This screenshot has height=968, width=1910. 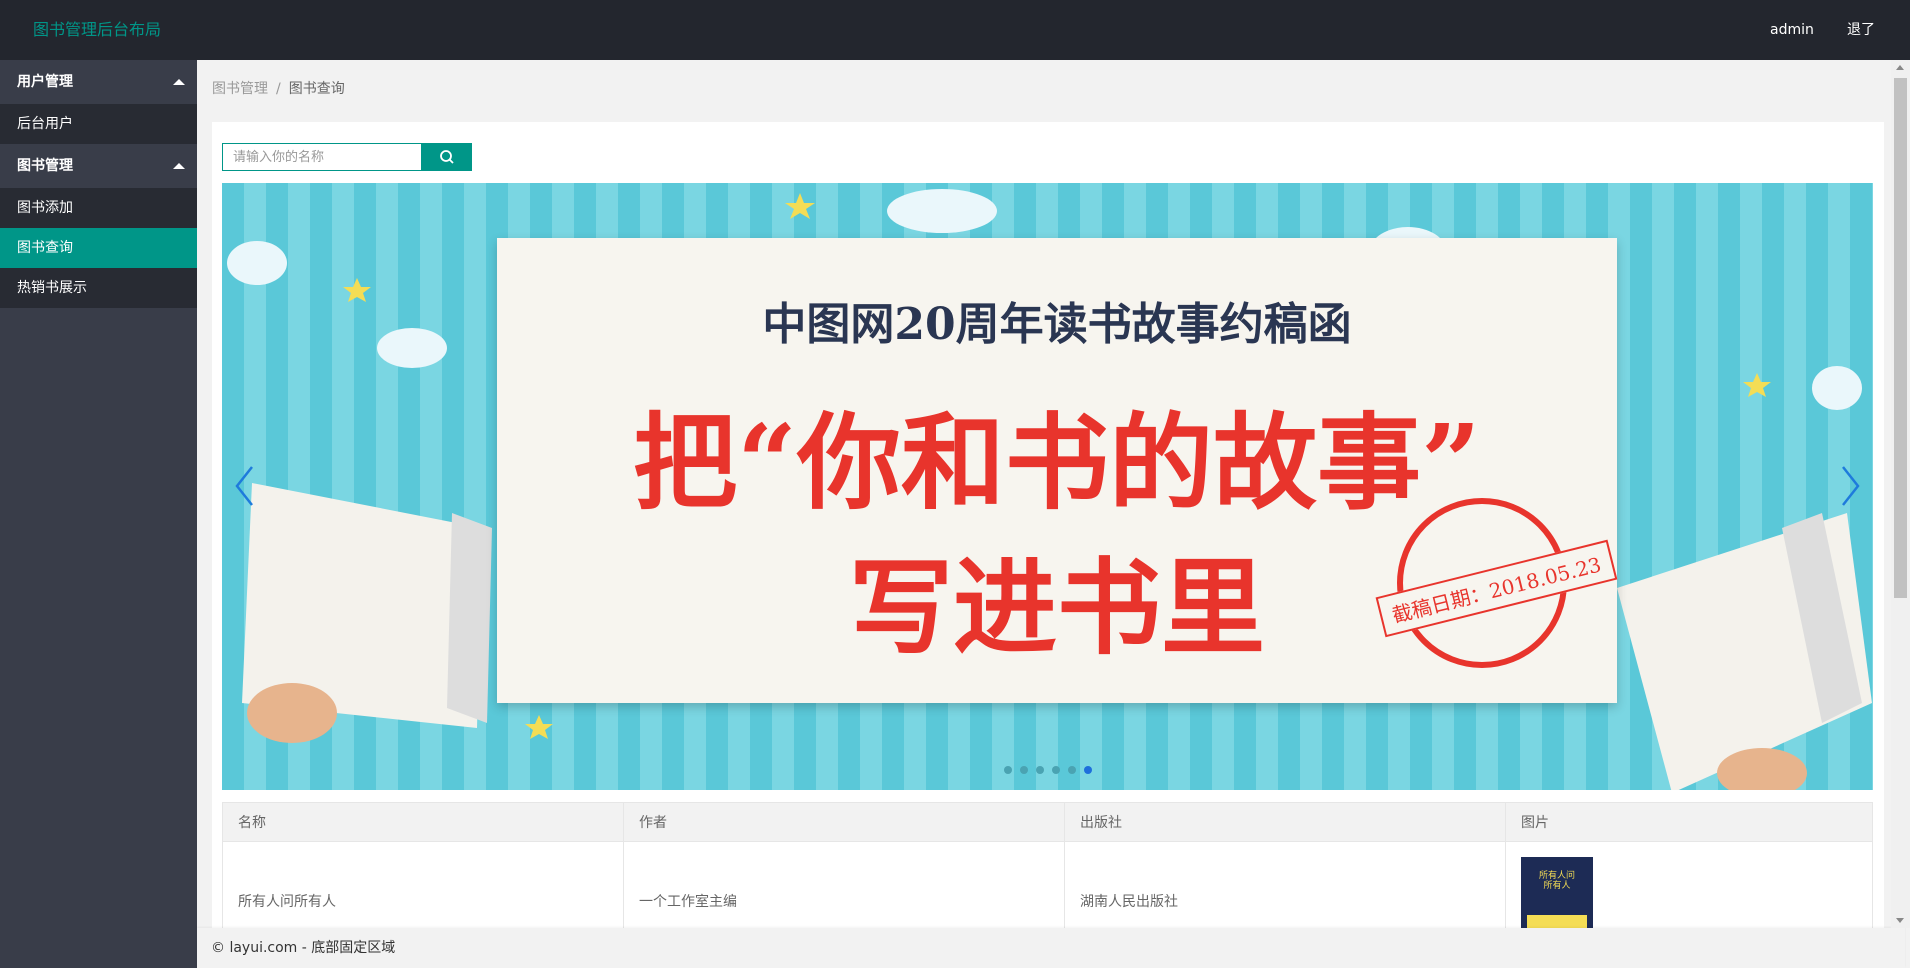 I want to click on sidebar-item-book-add: 图书添加, so click(x=98, y=208).